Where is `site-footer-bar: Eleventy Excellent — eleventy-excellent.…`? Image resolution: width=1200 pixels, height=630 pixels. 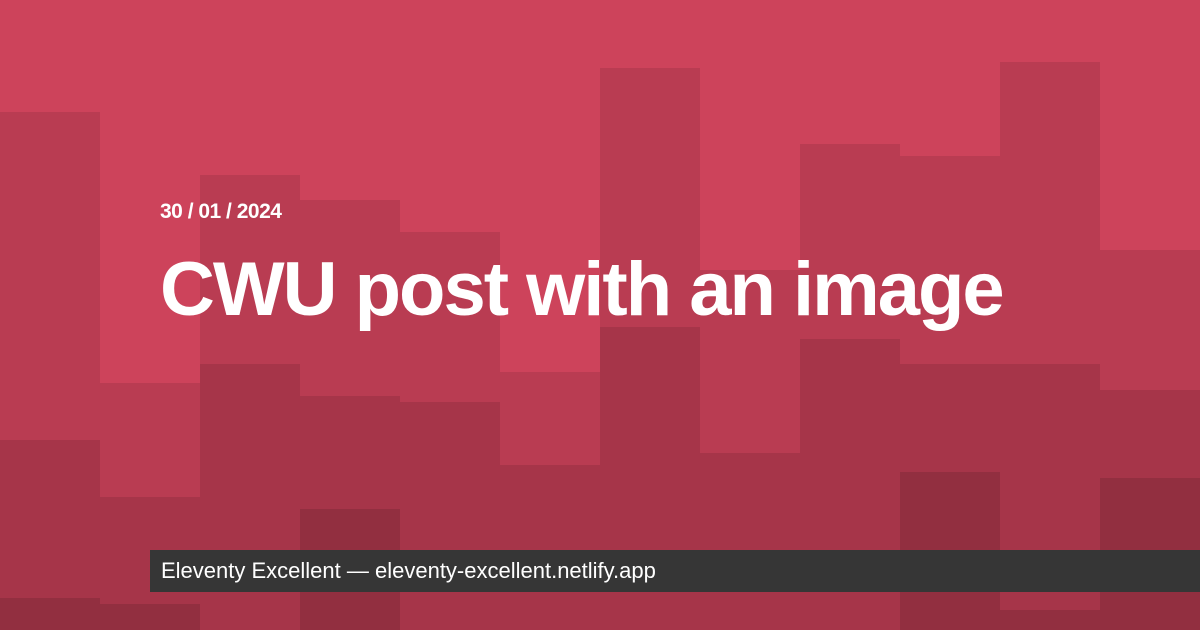 site-footer-bar: Eleventy Excellent — eleventy-excellent.… is located at coordinates (675, 571).